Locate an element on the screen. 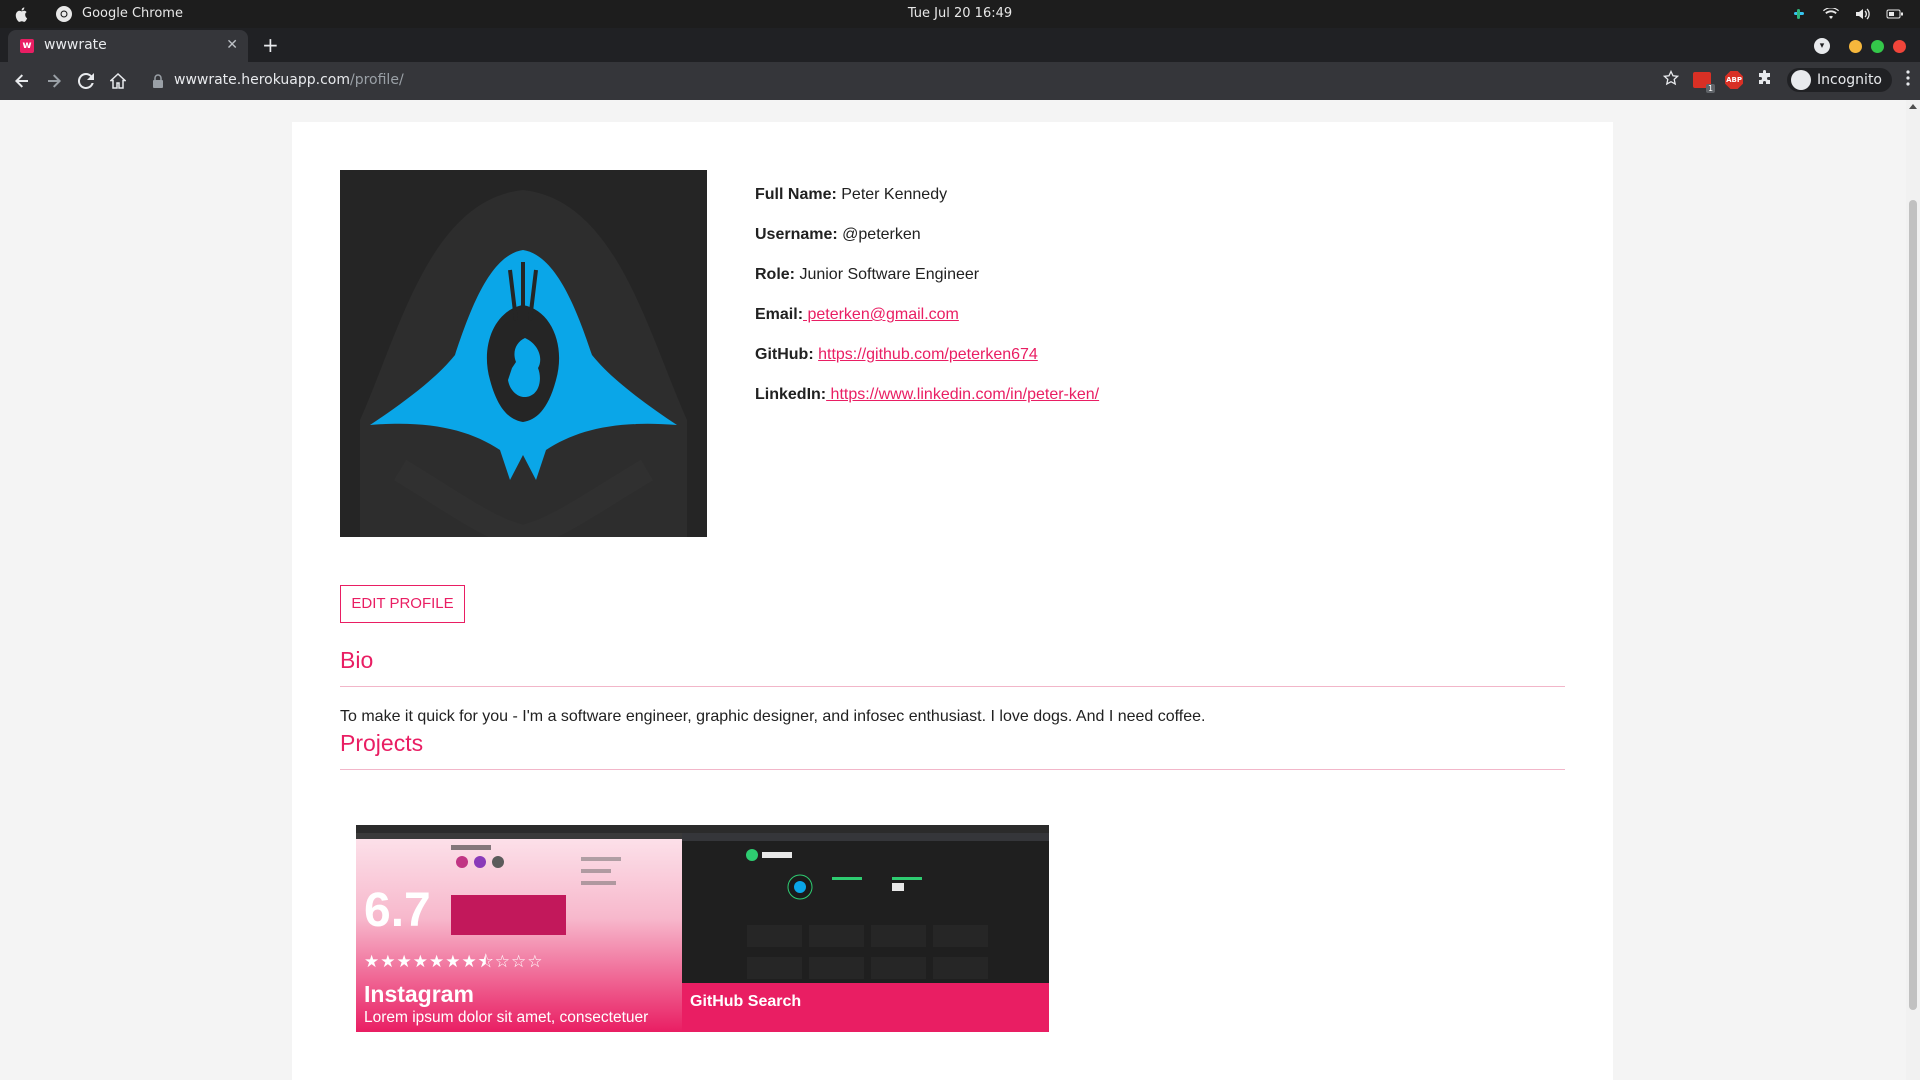  project-screenshot-github-search is located at coordinates (865, 904).